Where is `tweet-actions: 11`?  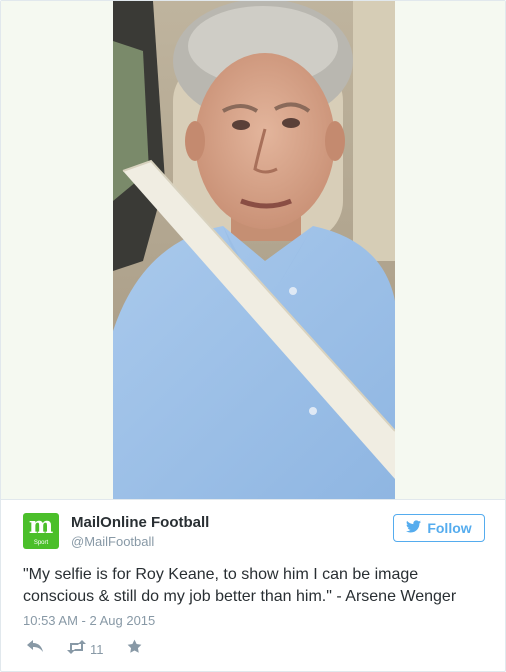 tweet-actions: 11 is located at coordinates (123, 649).